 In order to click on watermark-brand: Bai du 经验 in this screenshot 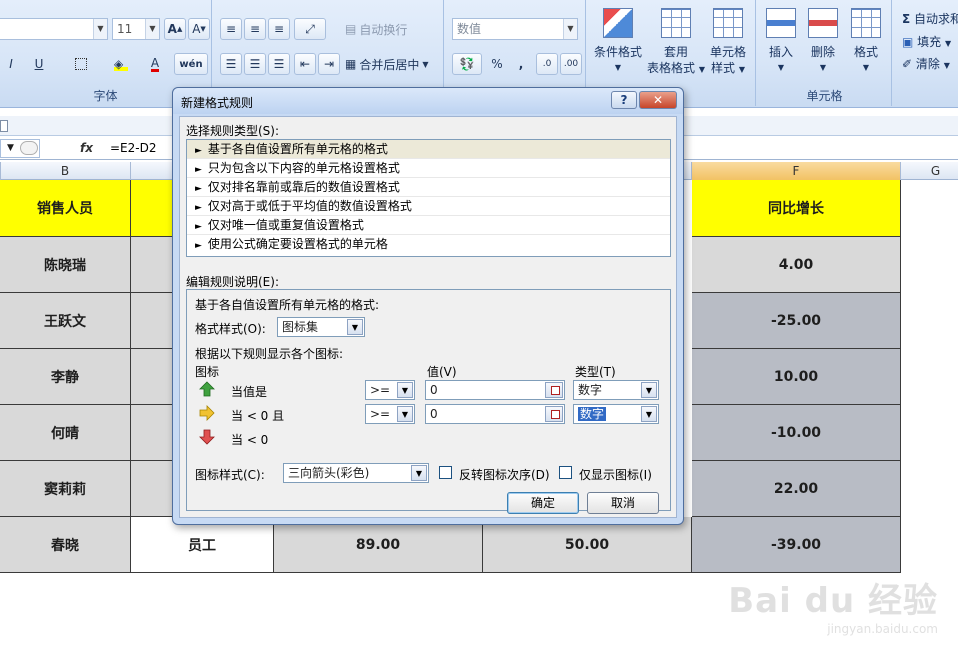, I will do `click(833, 601)`.